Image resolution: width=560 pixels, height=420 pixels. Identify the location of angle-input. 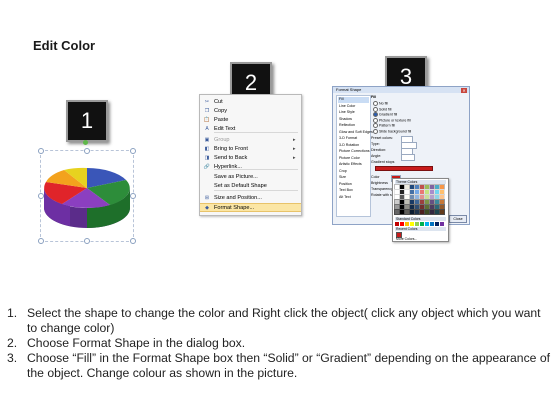
(408, 157).